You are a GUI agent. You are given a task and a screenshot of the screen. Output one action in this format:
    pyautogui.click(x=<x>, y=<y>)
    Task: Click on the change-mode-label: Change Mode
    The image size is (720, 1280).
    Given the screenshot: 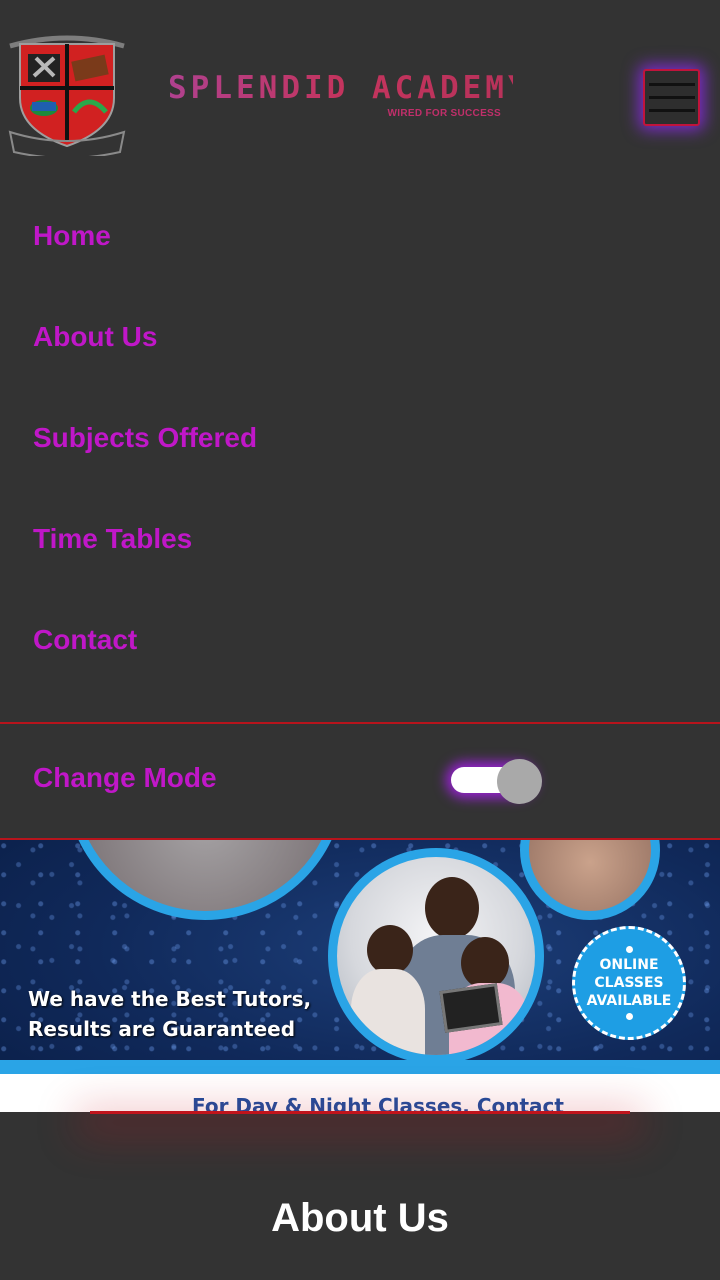 What is the action you would take?
    pyautogui.click(x=125, y=777)
    